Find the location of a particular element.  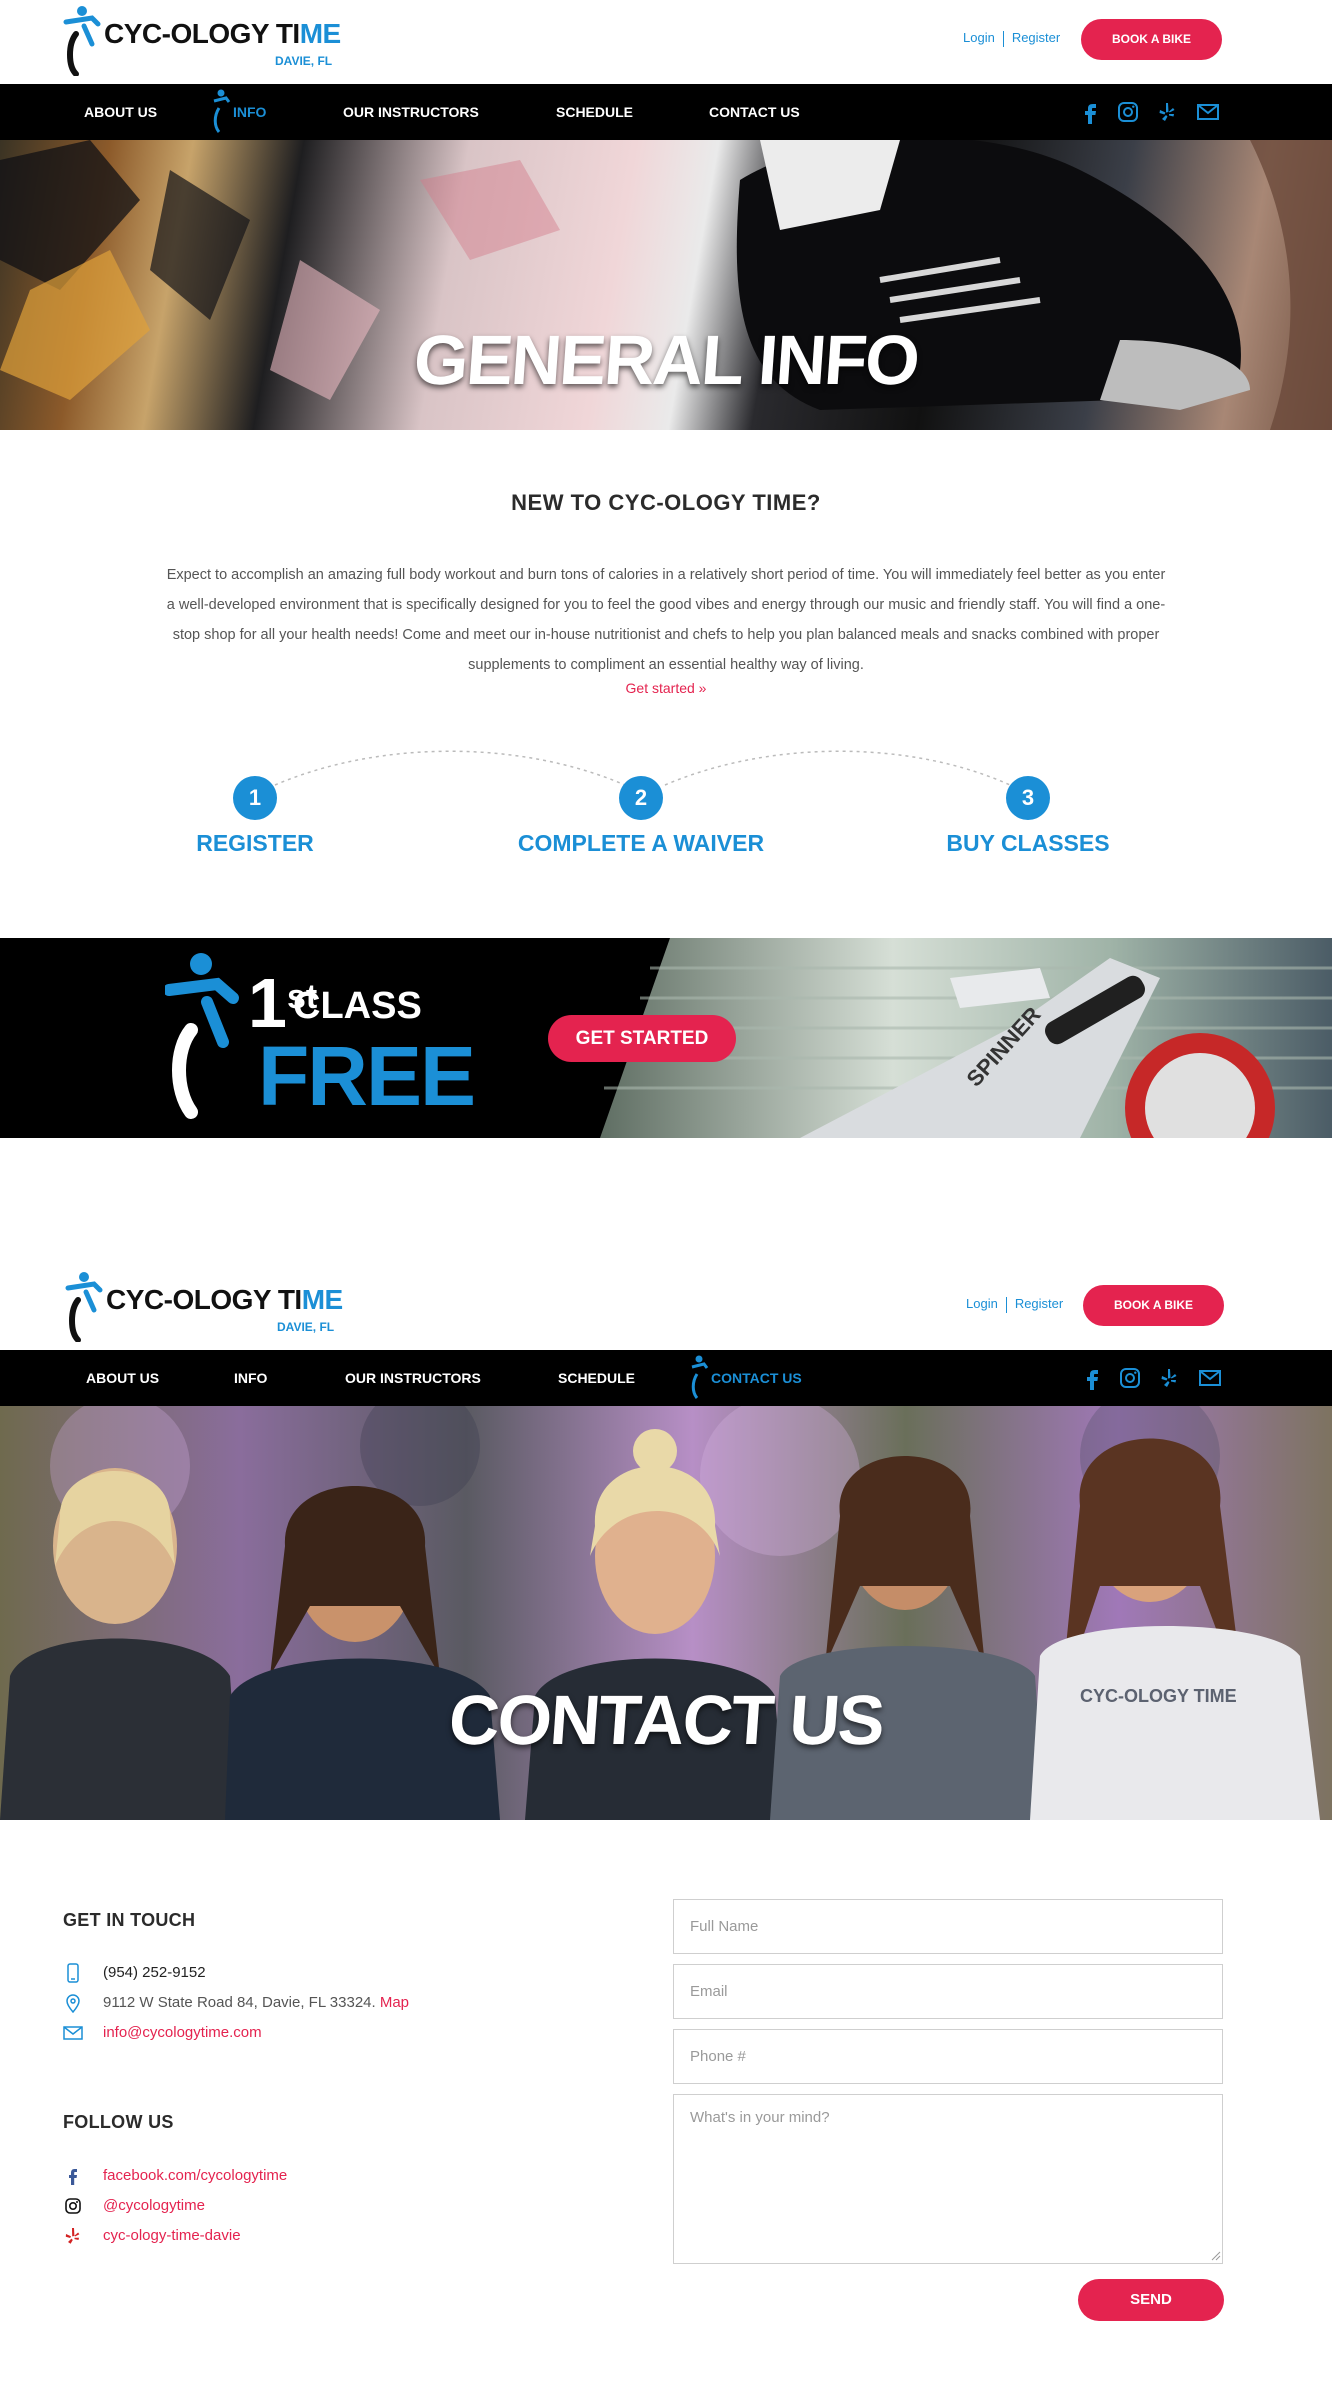

send-button: SEND is located at coordinates (1151, 2300).